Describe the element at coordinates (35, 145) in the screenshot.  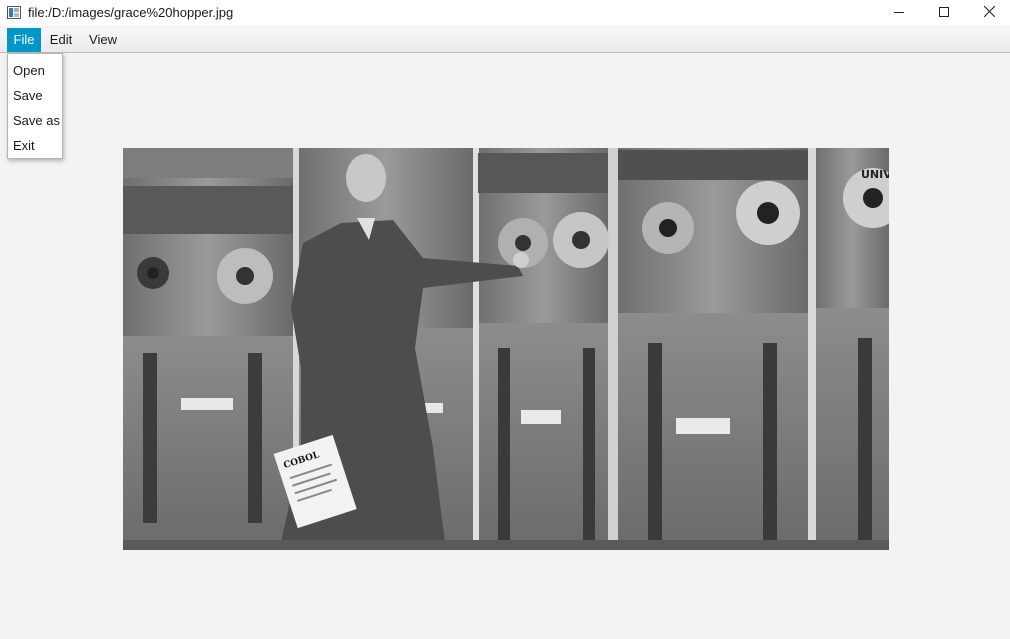
I see `menu-item-exit: Exit` at that location.